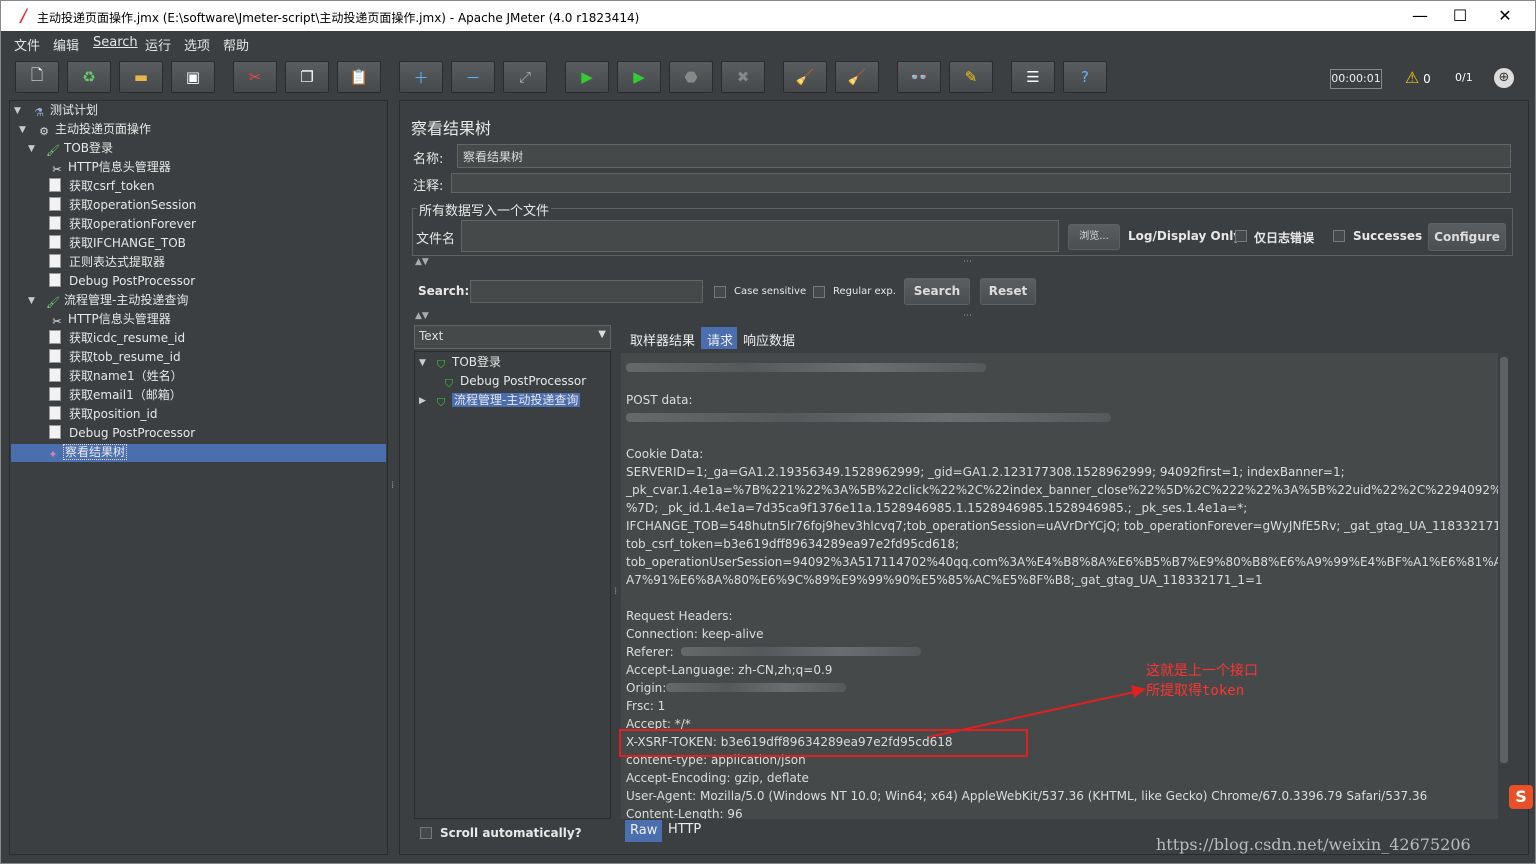  I want to click on annotation-text: 这就是上一个接口 所提取得token, so click(1202, 681).